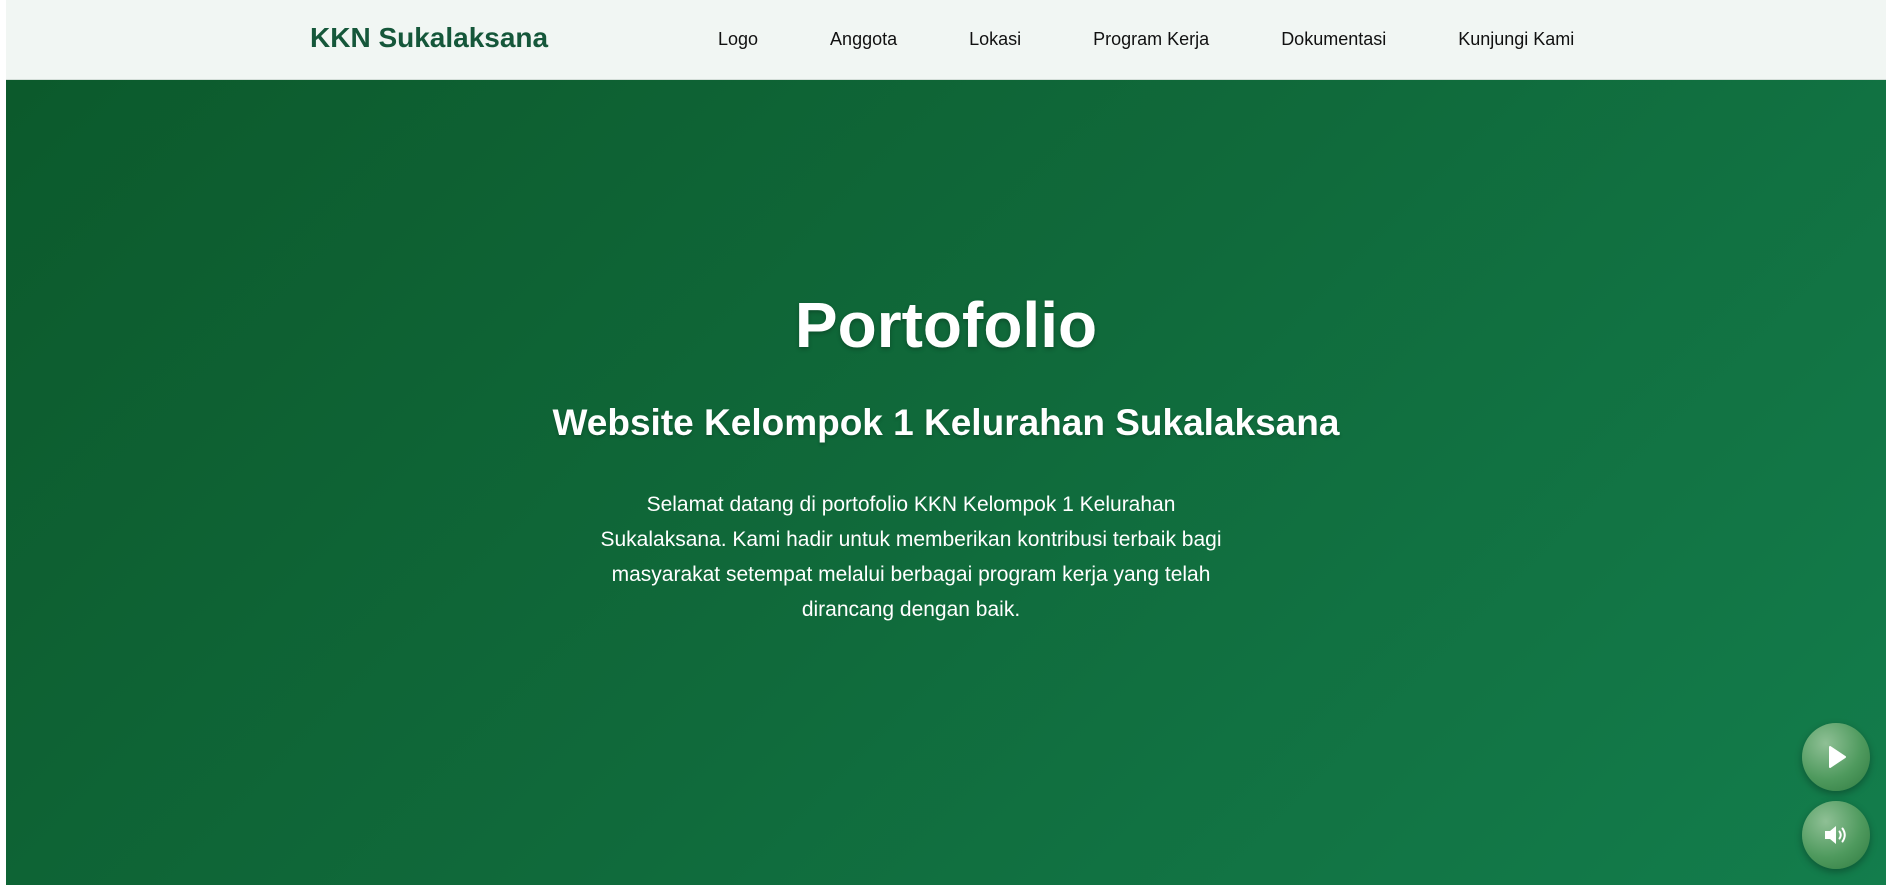 The height and width of the screenshot is (885, 1886). I want to click on nav-item-lokasi: Lokasi, so click(1031, 39).